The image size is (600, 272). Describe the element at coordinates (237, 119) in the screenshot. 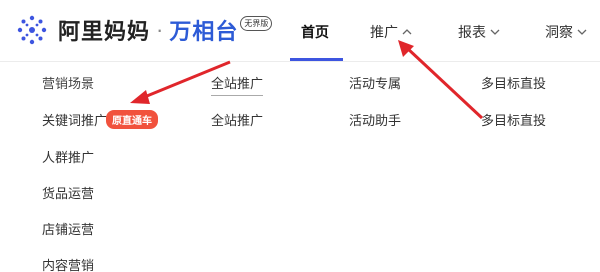

I see `menu-fullsite-promotion: 全站推广` at that location.